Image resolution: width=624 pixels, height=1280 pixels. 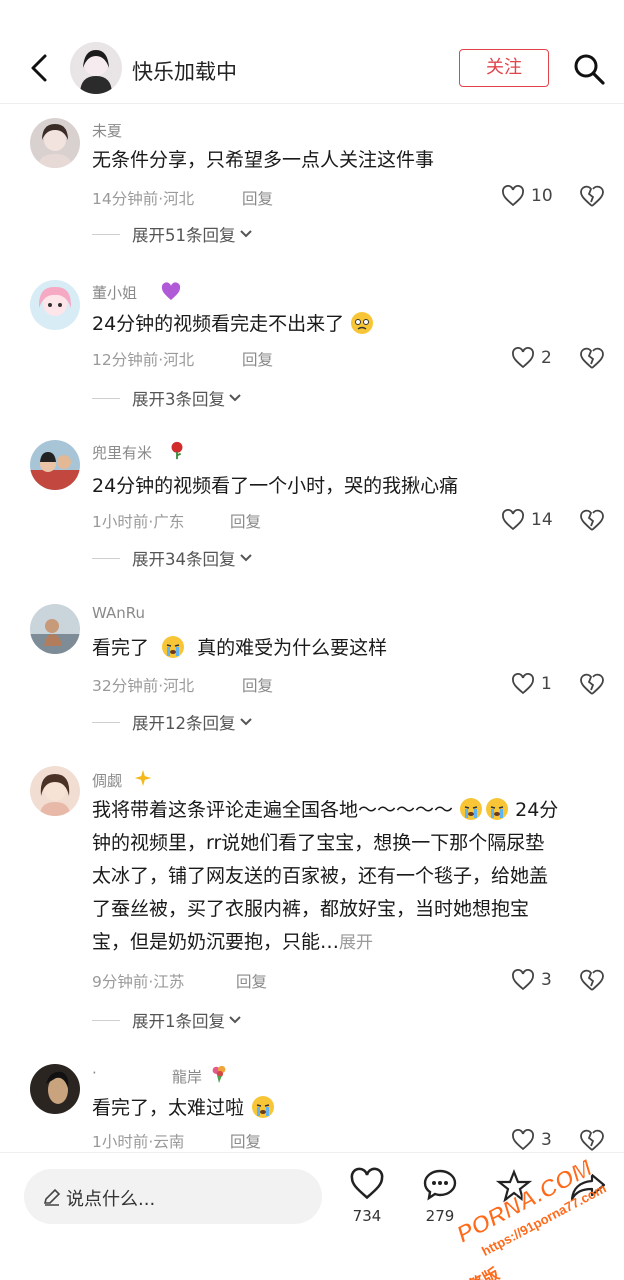 What do you see at coordinates (504, 68) in the screenshot?
I see `follow-button: 关注` at bounding box center [504, 68].